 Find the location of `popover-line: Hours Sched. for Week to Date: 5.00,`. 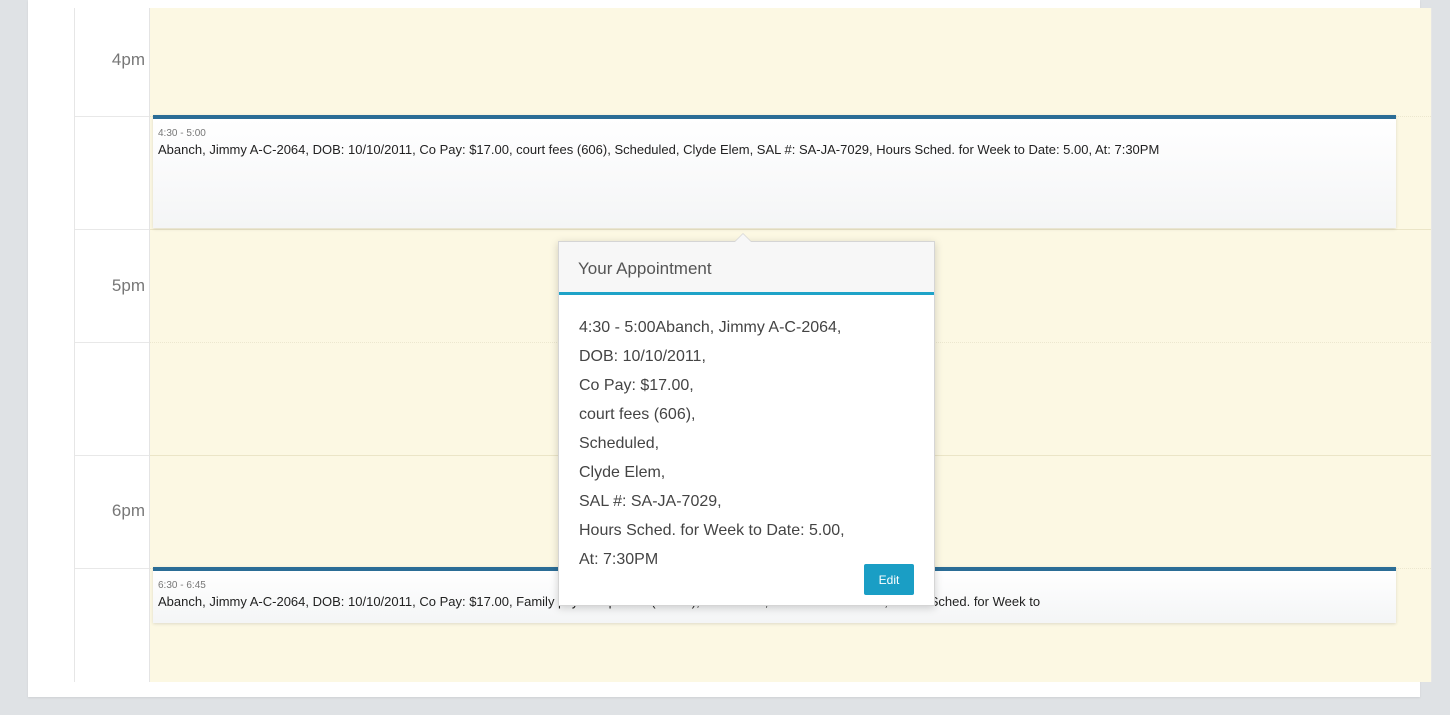

popover-line: Hours Sched. for Week to Date: 5.00, is located at coordinates (712, 530).